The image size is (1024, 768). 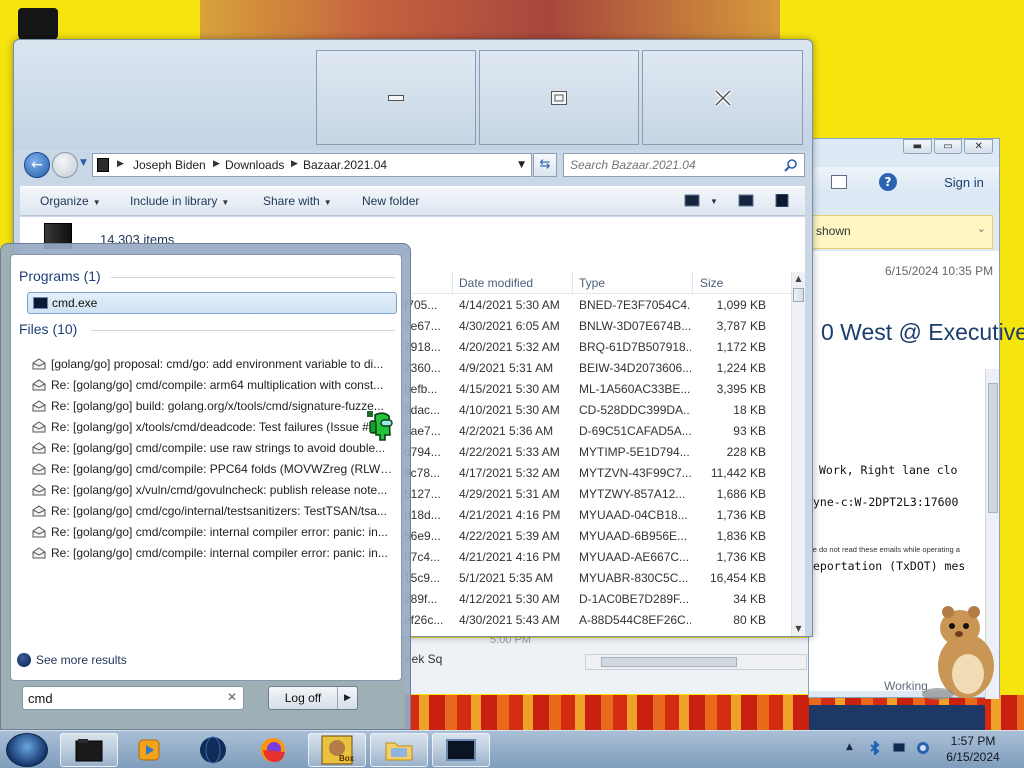 What do you see at coordinates (179, 201) in the screenshot?
I see `include-in-library-menu: Include in library ▼` at bounding box center [179, 201].